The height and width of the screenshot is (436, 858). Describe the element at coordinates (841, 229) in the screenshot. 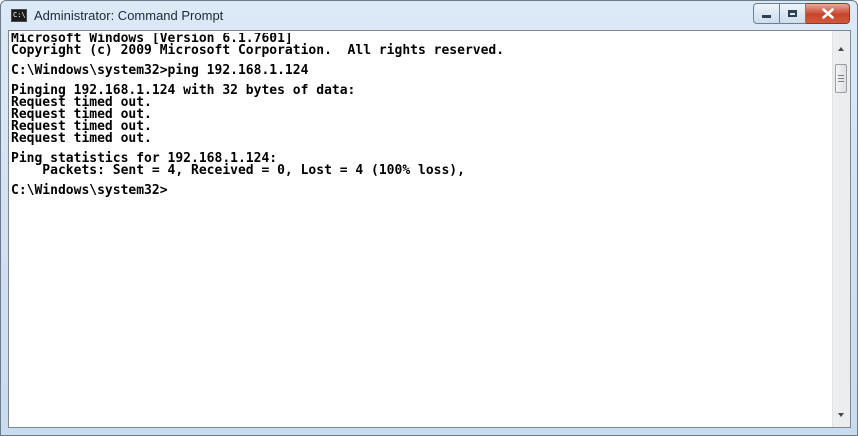

I see `vertical-scrollbar` at that location.